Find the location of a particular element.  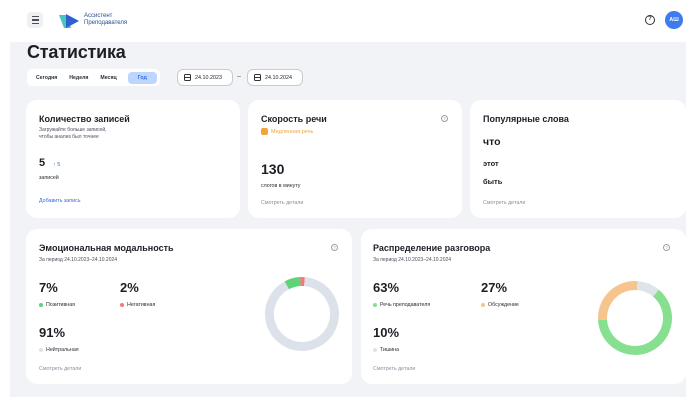

donut-slice-positive is located at coordinates (292, 283).